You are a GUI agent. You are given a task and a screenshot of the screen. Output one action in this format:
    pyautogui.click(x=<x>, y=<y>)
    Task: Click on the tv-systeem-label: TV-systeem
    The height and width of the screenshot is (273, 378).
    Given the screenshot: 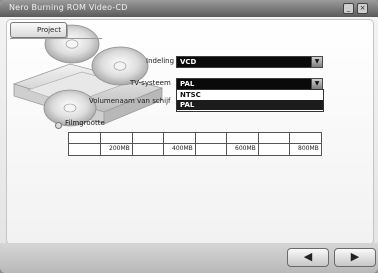 What is the action you would take?
    pyautogui.click(x=150, y=83)
    